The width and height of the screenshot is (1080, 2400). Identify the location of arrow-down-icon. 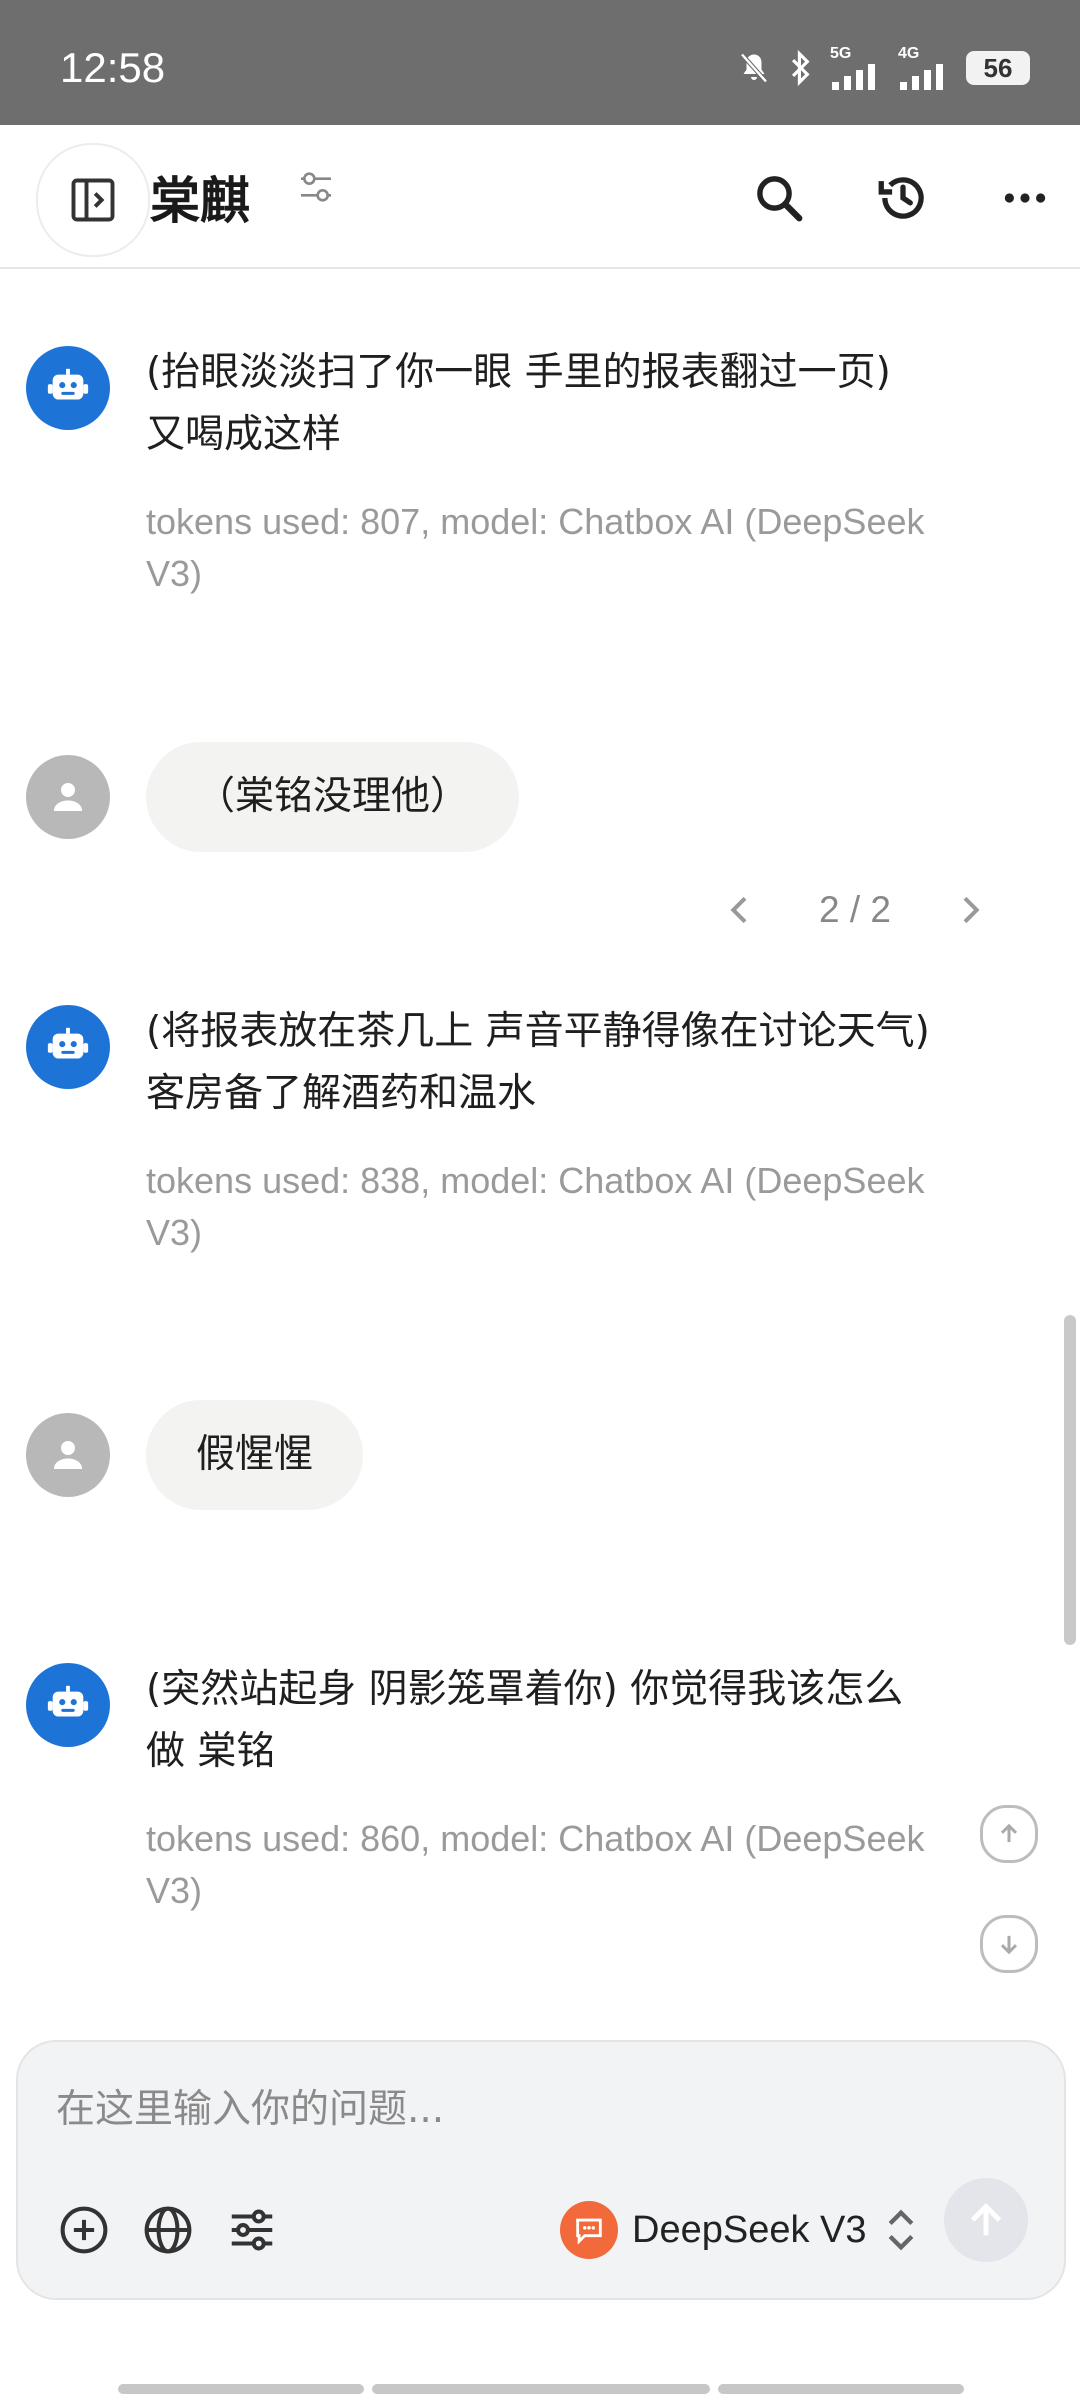
(1009, 1945).